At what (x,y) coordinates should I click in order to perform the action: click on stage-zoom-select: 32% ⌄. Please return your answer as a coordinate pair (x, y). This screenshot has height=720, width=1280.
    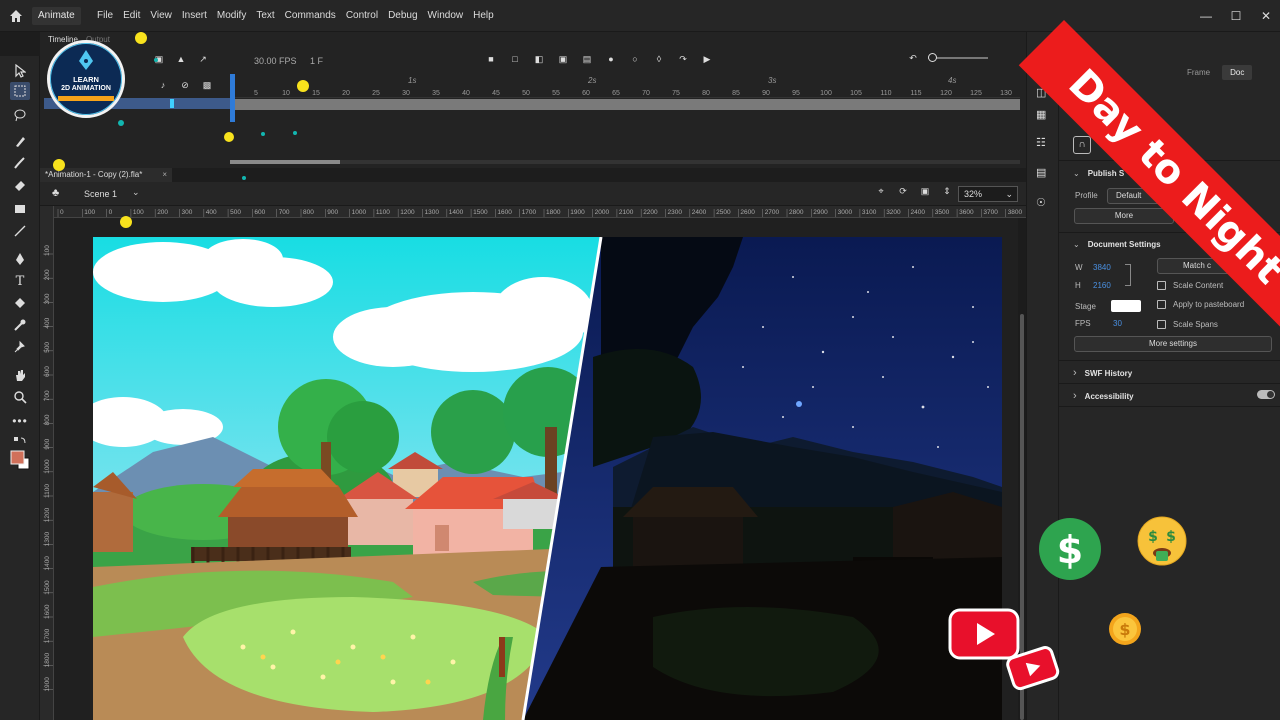
    Looking at the image, I should click on (988, 194).